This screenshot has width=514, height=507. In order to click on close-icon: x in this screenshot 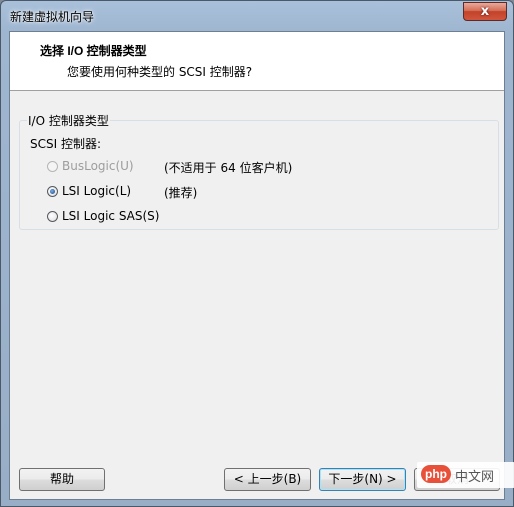, I will do `click(485, 11)`.